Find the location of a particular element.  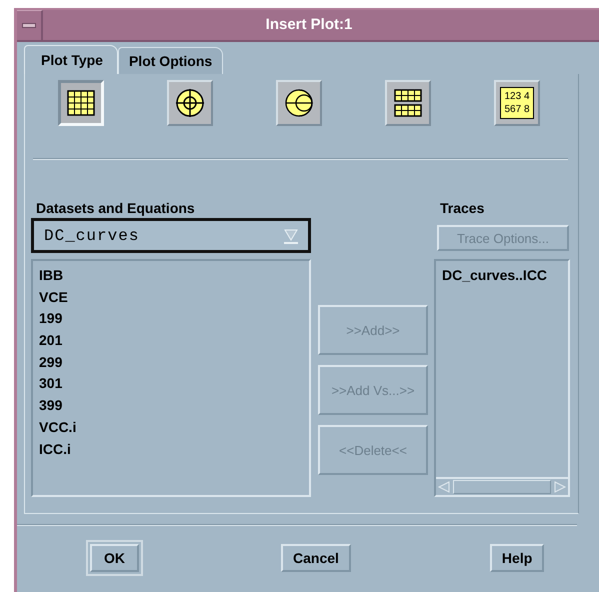

horizontal-scrollbar is located at coordinates (502, 486).